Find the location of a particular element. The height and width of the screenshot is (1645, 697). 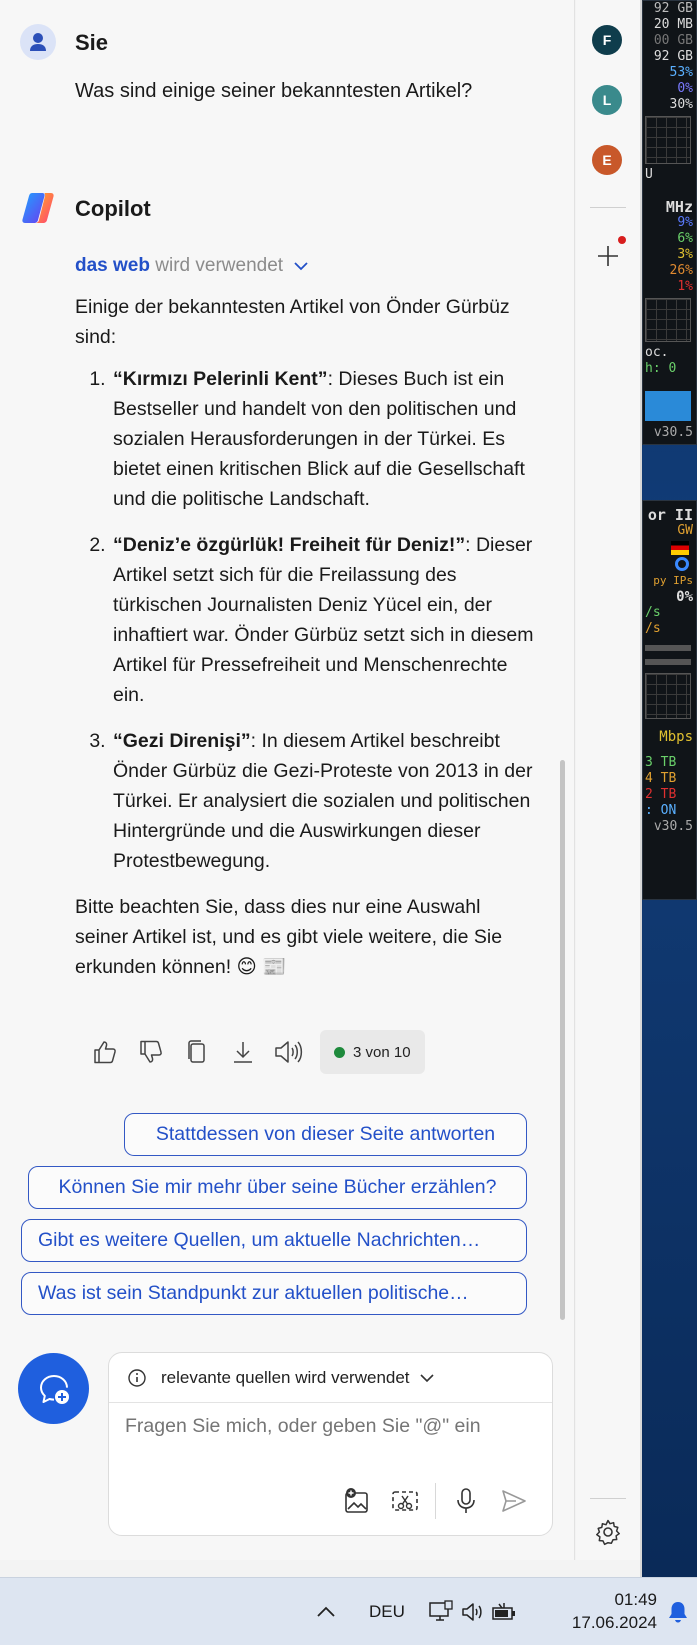

speaker-icon is located at coordinates (289, 1052).